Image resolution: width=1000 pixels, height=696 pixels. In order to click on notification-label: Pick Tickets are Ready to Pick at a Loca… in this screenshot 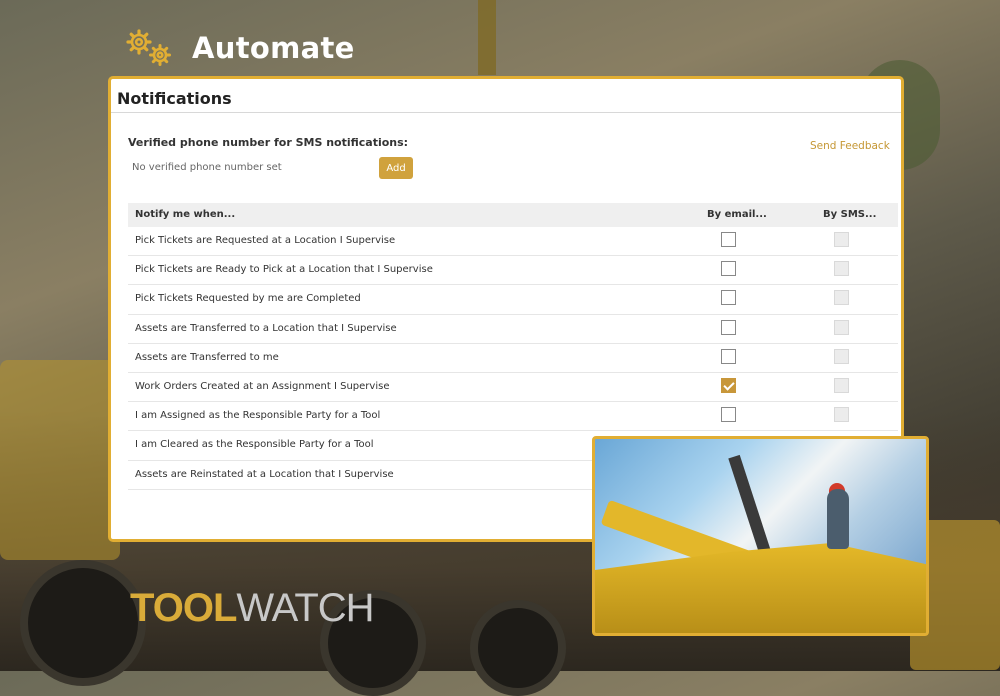, I will do `click(284, 270)`.